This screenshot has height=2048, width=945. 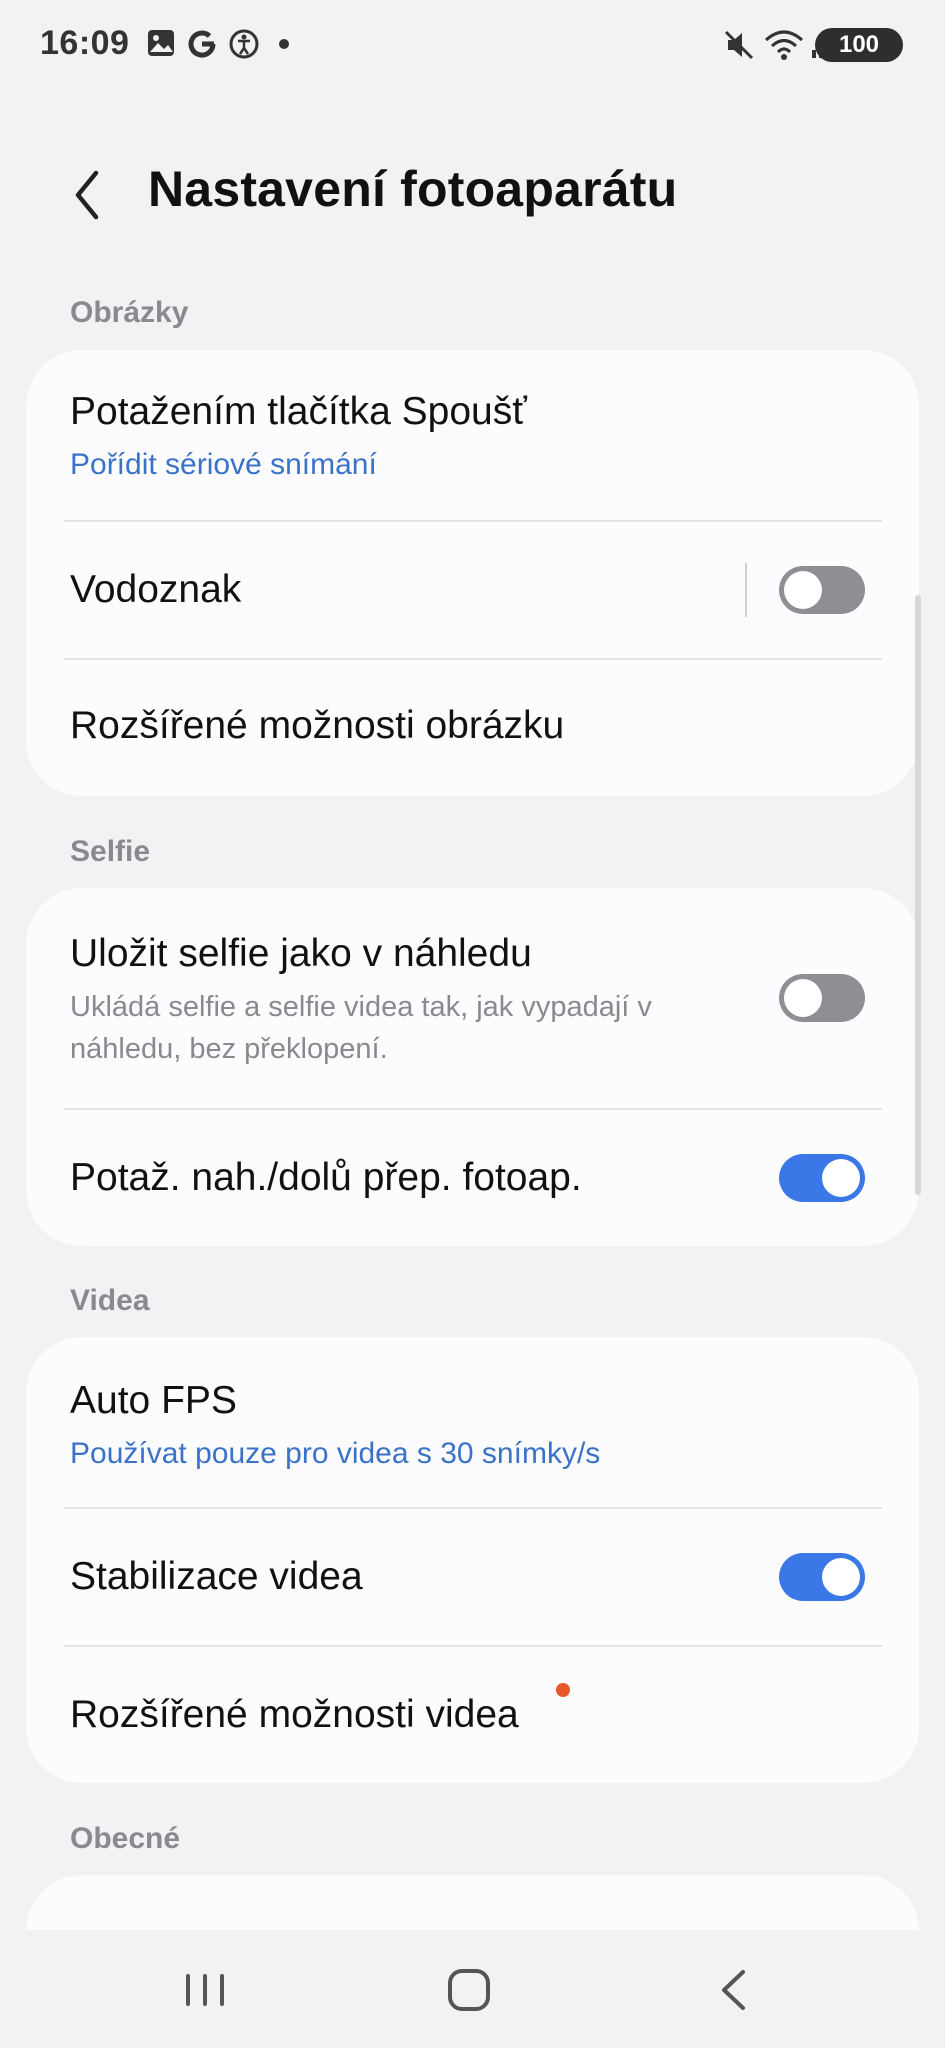 What do you see at coordinates (294, 1714) in the screenshot?
I see `row-title: Rozšířené možnosti videa` at bounding box center [294, 1714].